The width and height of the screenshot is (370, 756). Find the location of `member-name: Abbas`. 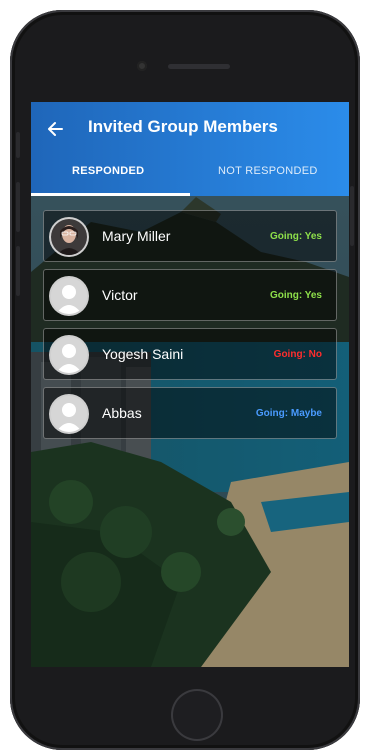

member-name: Abbas is located at coordinates (122, 413).